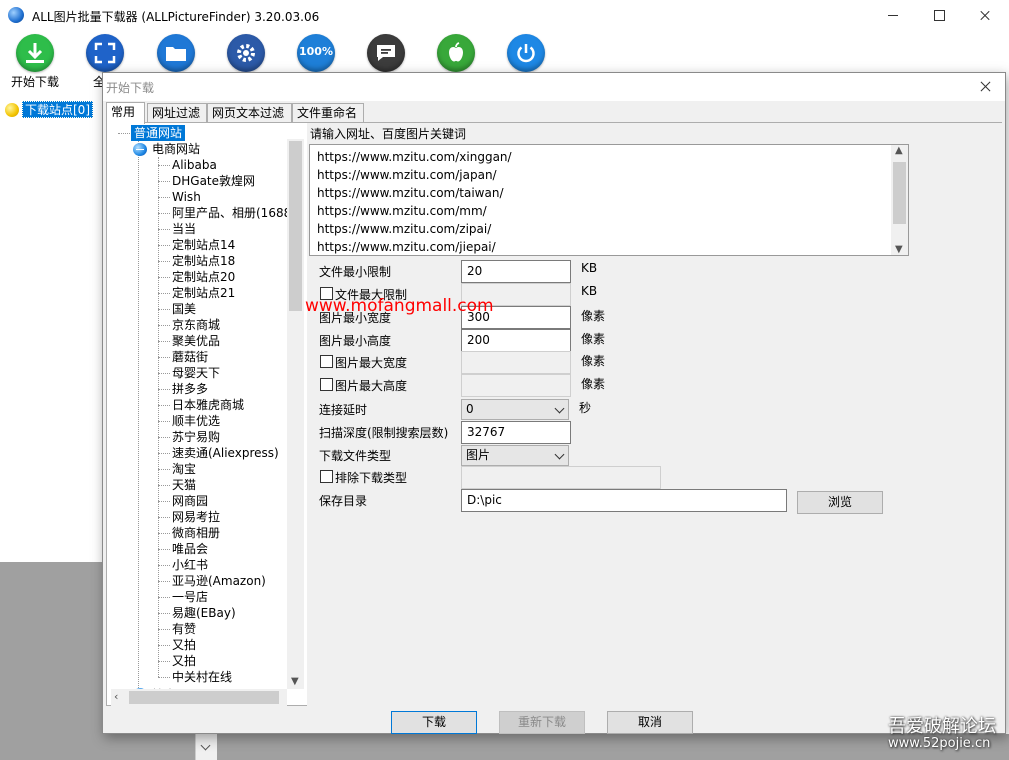 This screenshot has height=760, width=1009. I want to click on tree-item-site: DHGate敦煌网, so click(213, 181).